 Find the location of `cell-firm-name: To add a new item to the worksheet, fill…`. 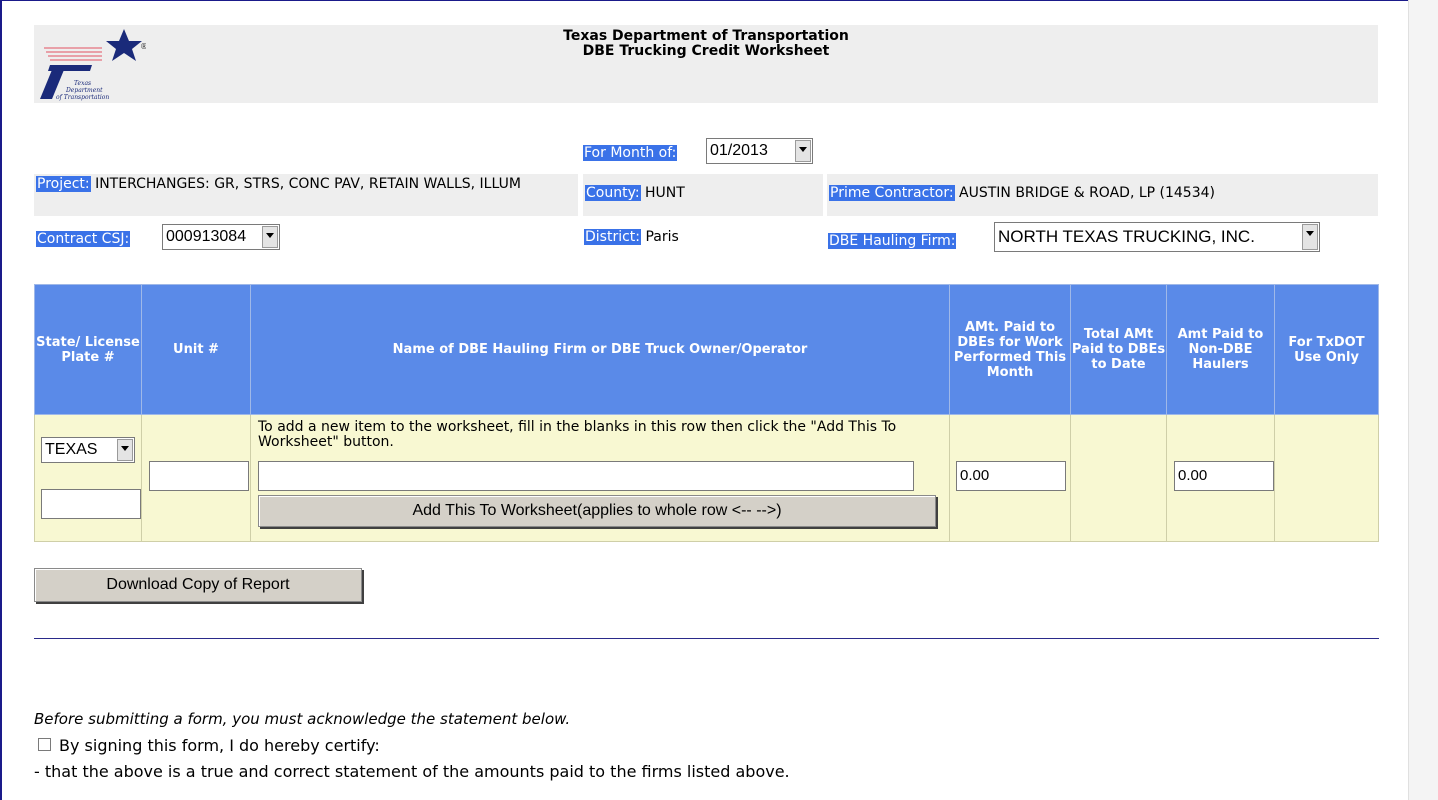

cell-firm-name: To add a new item to the worksheet, fill… is located at coordinates (600, 478).